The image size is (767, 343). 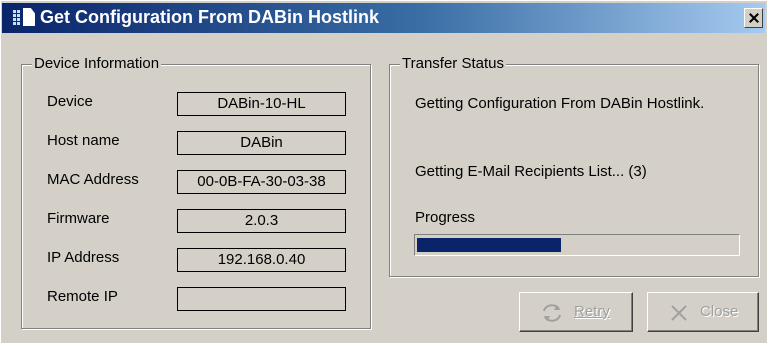 I want to click on remote-ip-label: Remote IP, so click(x=82, y=296).